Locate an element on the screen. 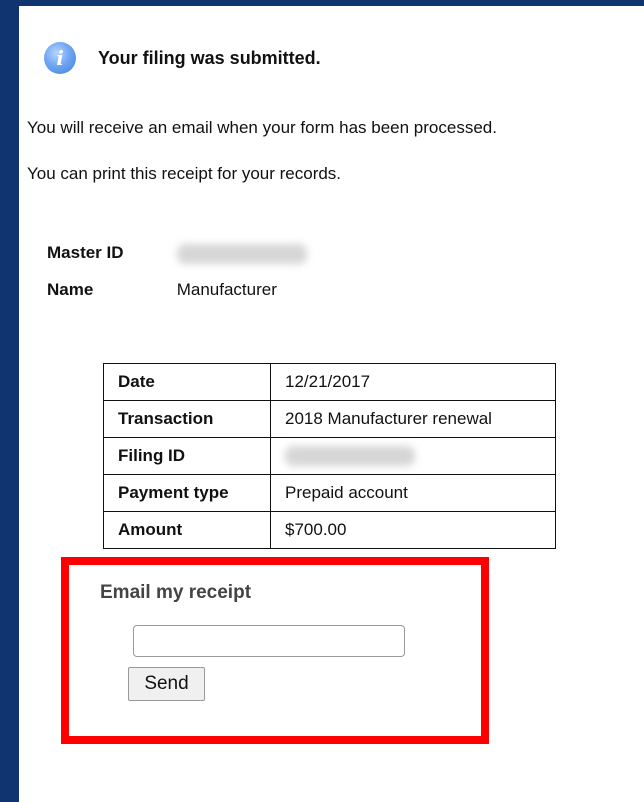 The width and height of the screenshot is (644, 802). table-row: Transaction 2018 Manufacturer renewal is located at coordinates (329, 419).